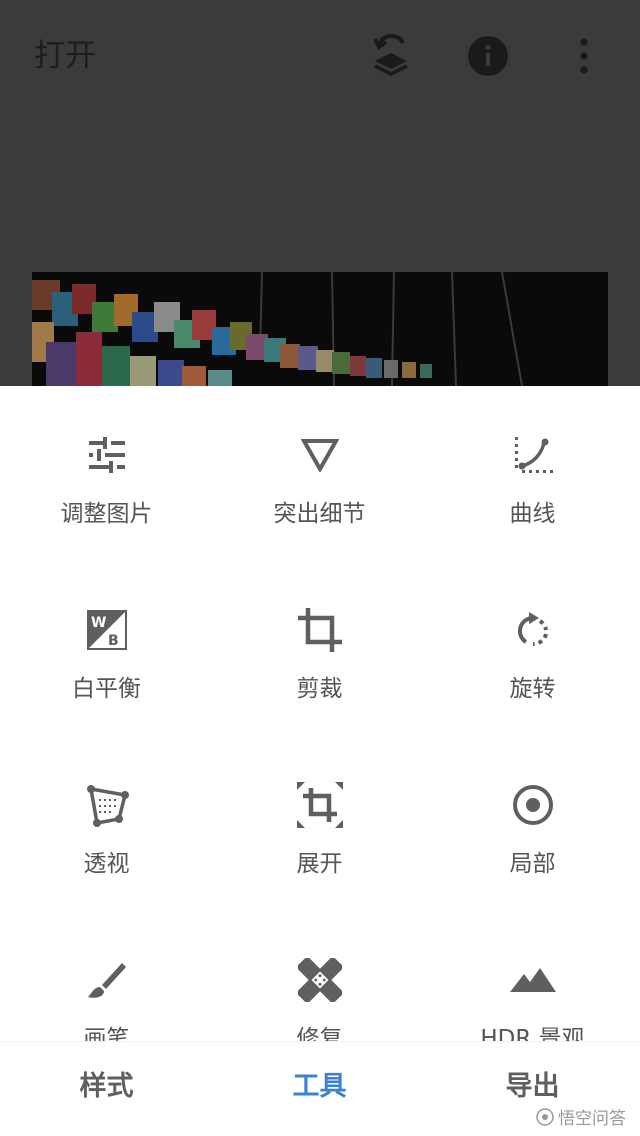 Image resolution: width=640 pixels, height=1136 pixels. What do you see at coordinates (532, 1033) in the screenshot?
I see `tool-label: HDR 景观` at bounding box center [532, 1033].